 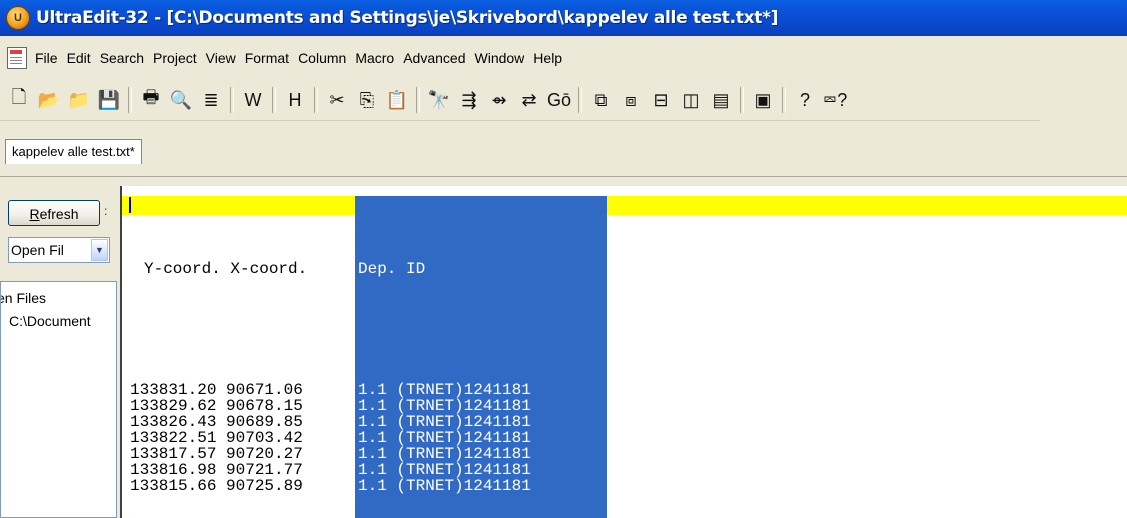 I want to click on open-folder-icon: 📁, so click(x=79, y=100).